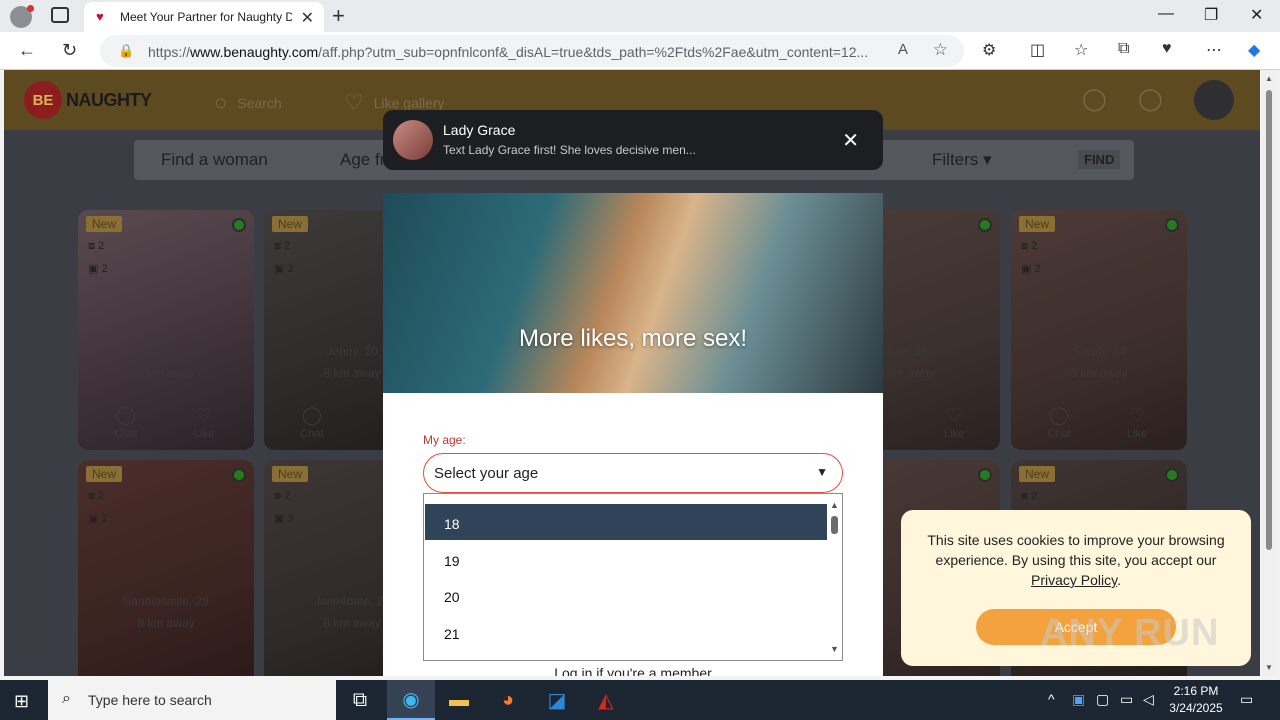 Image resolution: width=1280 pixels, height=720 pixels. Describe the element at coordinates (633, 670) in the screenshot. I see `login-link: Log in if you're a member` at that location.